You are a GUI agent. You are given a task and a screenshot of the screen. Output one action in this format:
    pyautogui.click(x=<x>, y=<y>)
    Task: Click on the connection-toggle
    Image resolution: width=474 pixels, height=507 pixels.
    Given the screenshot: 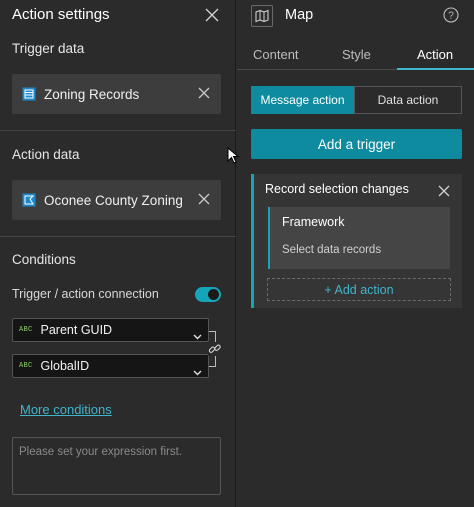 What is the action you would take?
    pyautogui.click(x=208, y=294)
    